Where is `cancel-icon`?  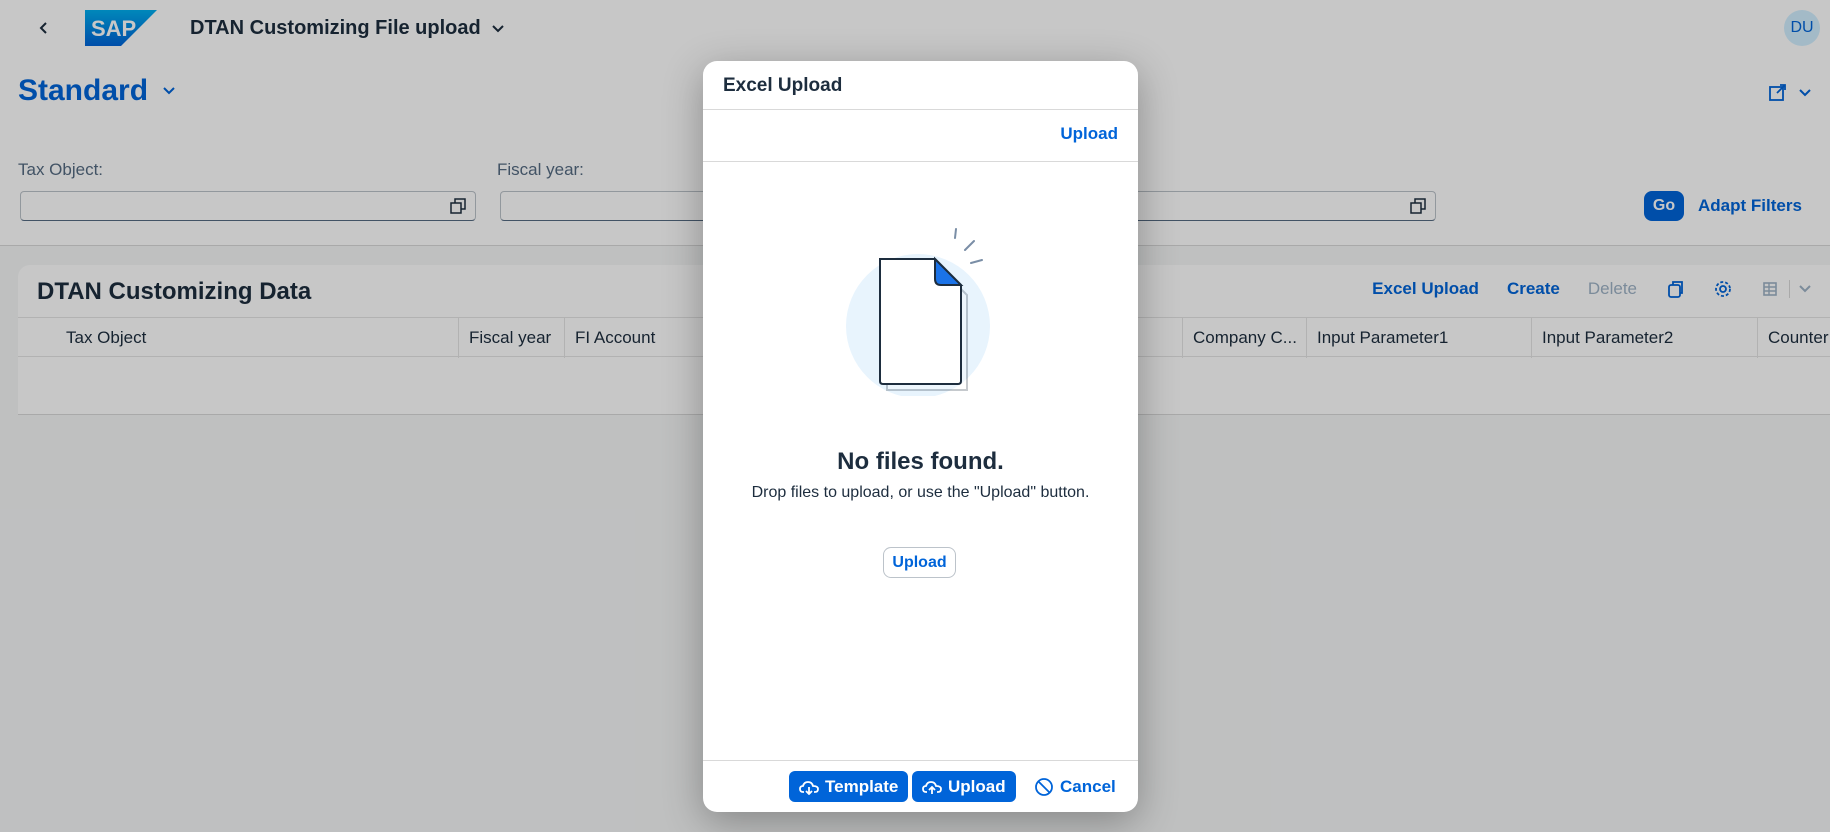
cancel-icon is located at coordinates (1044, 786).